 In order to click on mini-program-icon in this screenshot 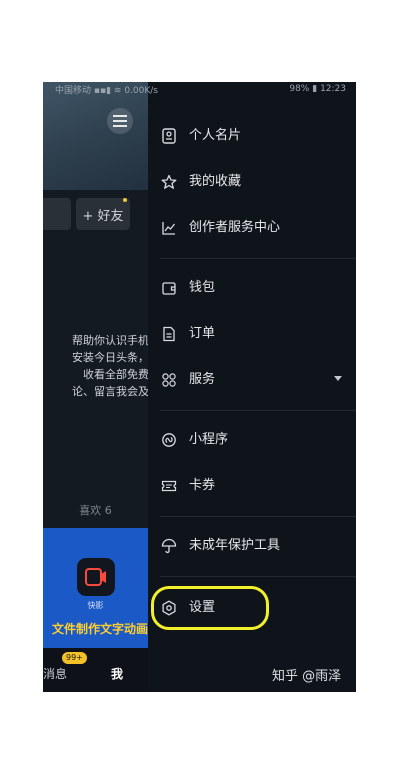, I will do `click(169, 440)`.